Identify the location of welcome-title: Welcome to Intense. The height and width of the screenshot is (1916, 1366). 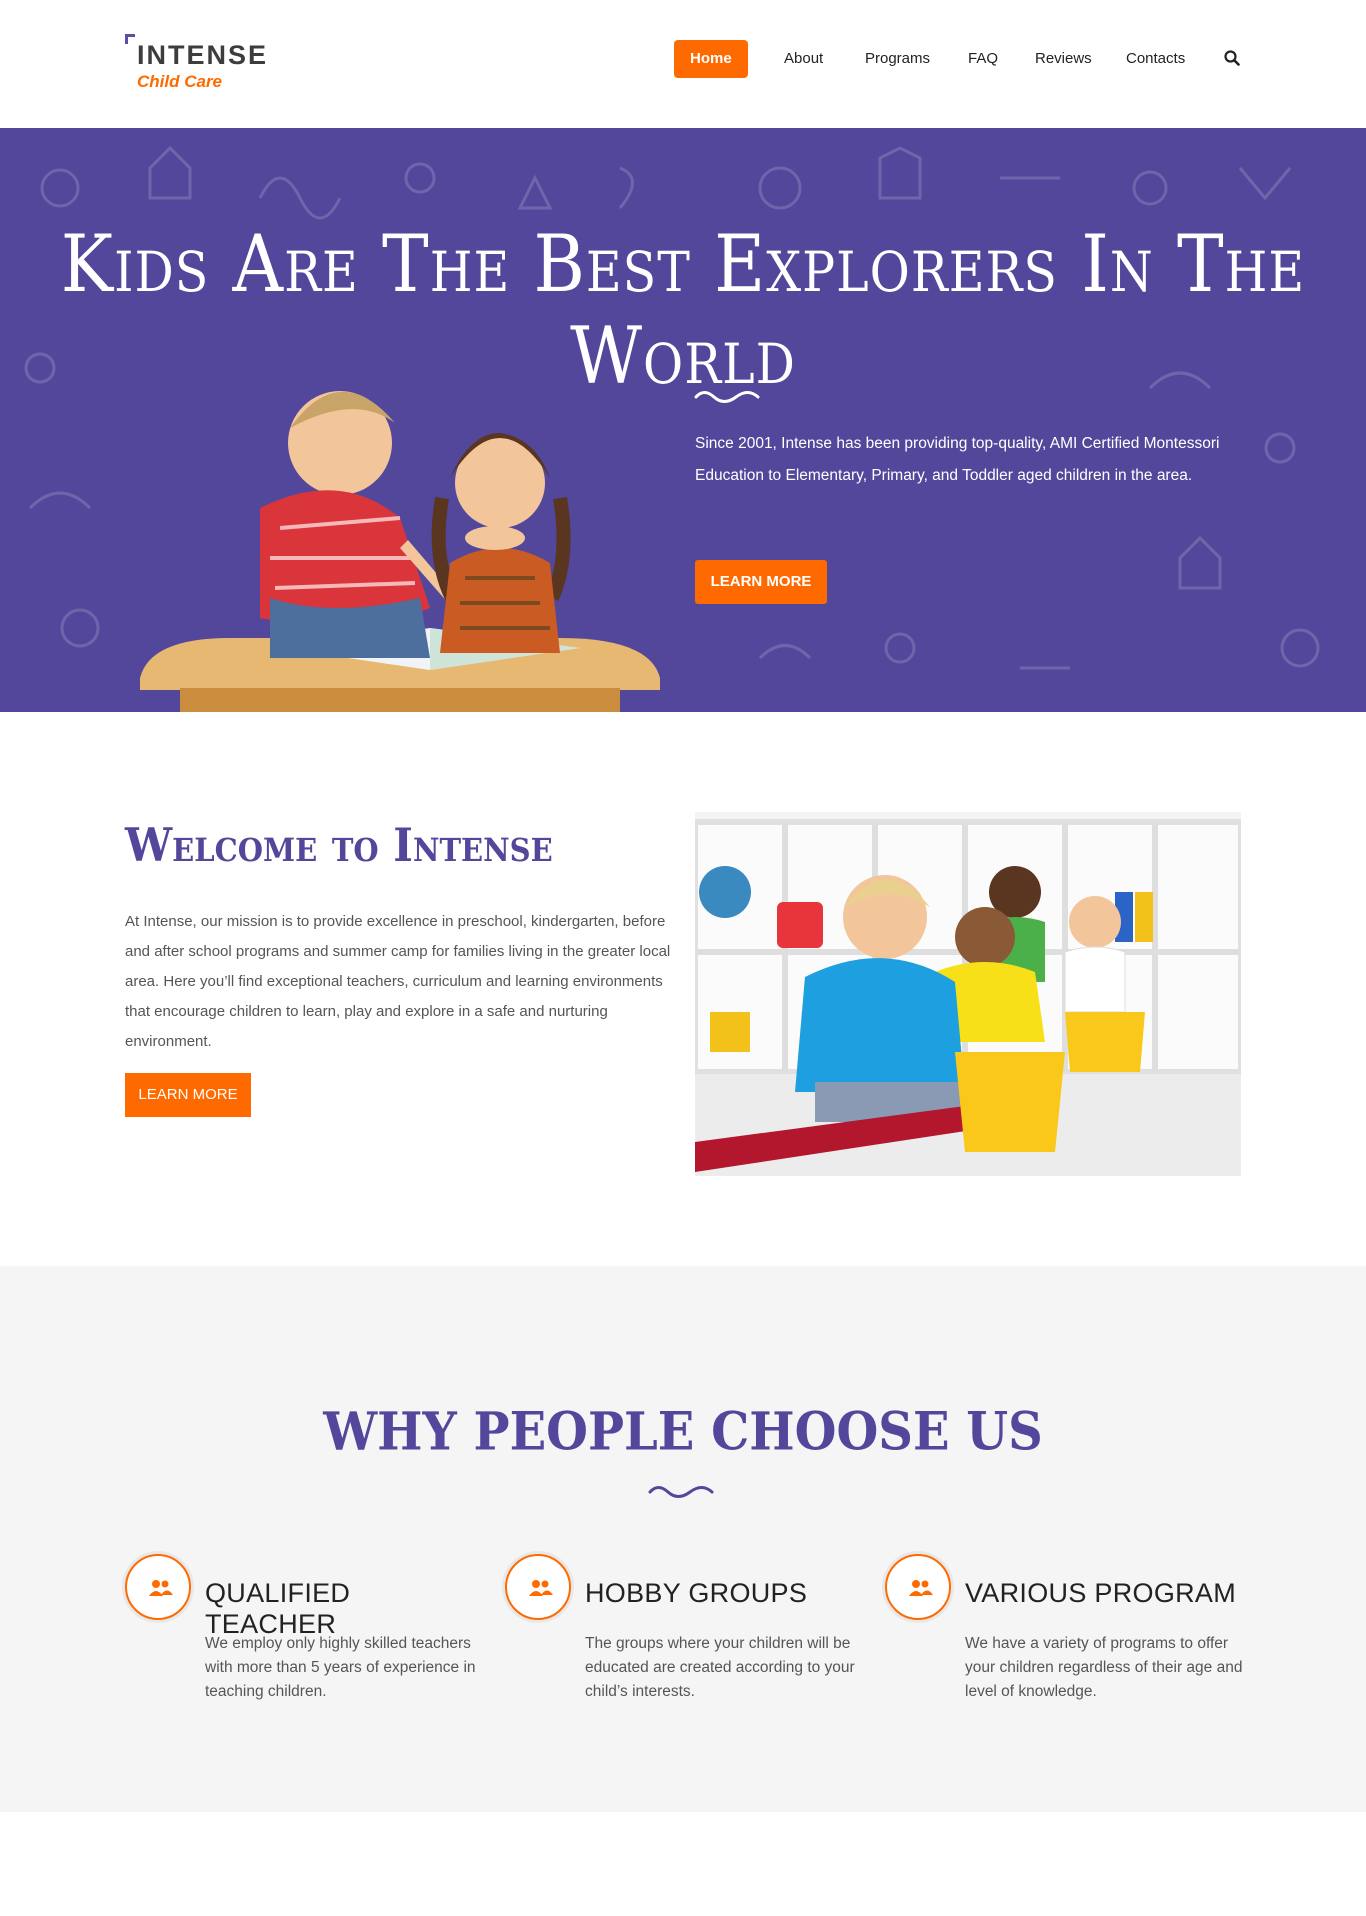
(339, 845).